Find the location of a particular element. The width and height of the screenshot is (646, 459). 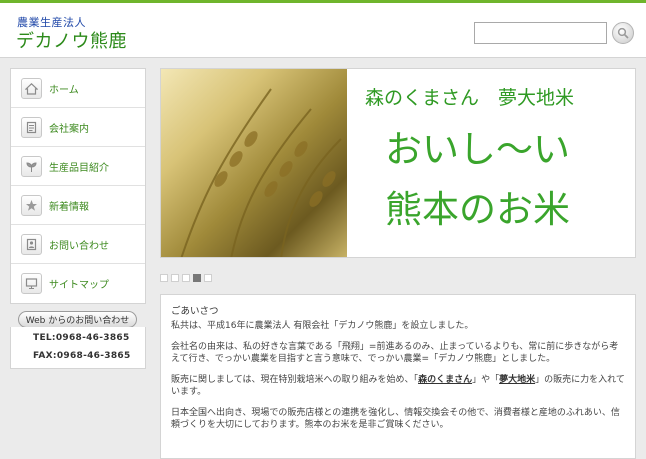

nav-item-news: 新着情報 is located at coordinates (78, 205).